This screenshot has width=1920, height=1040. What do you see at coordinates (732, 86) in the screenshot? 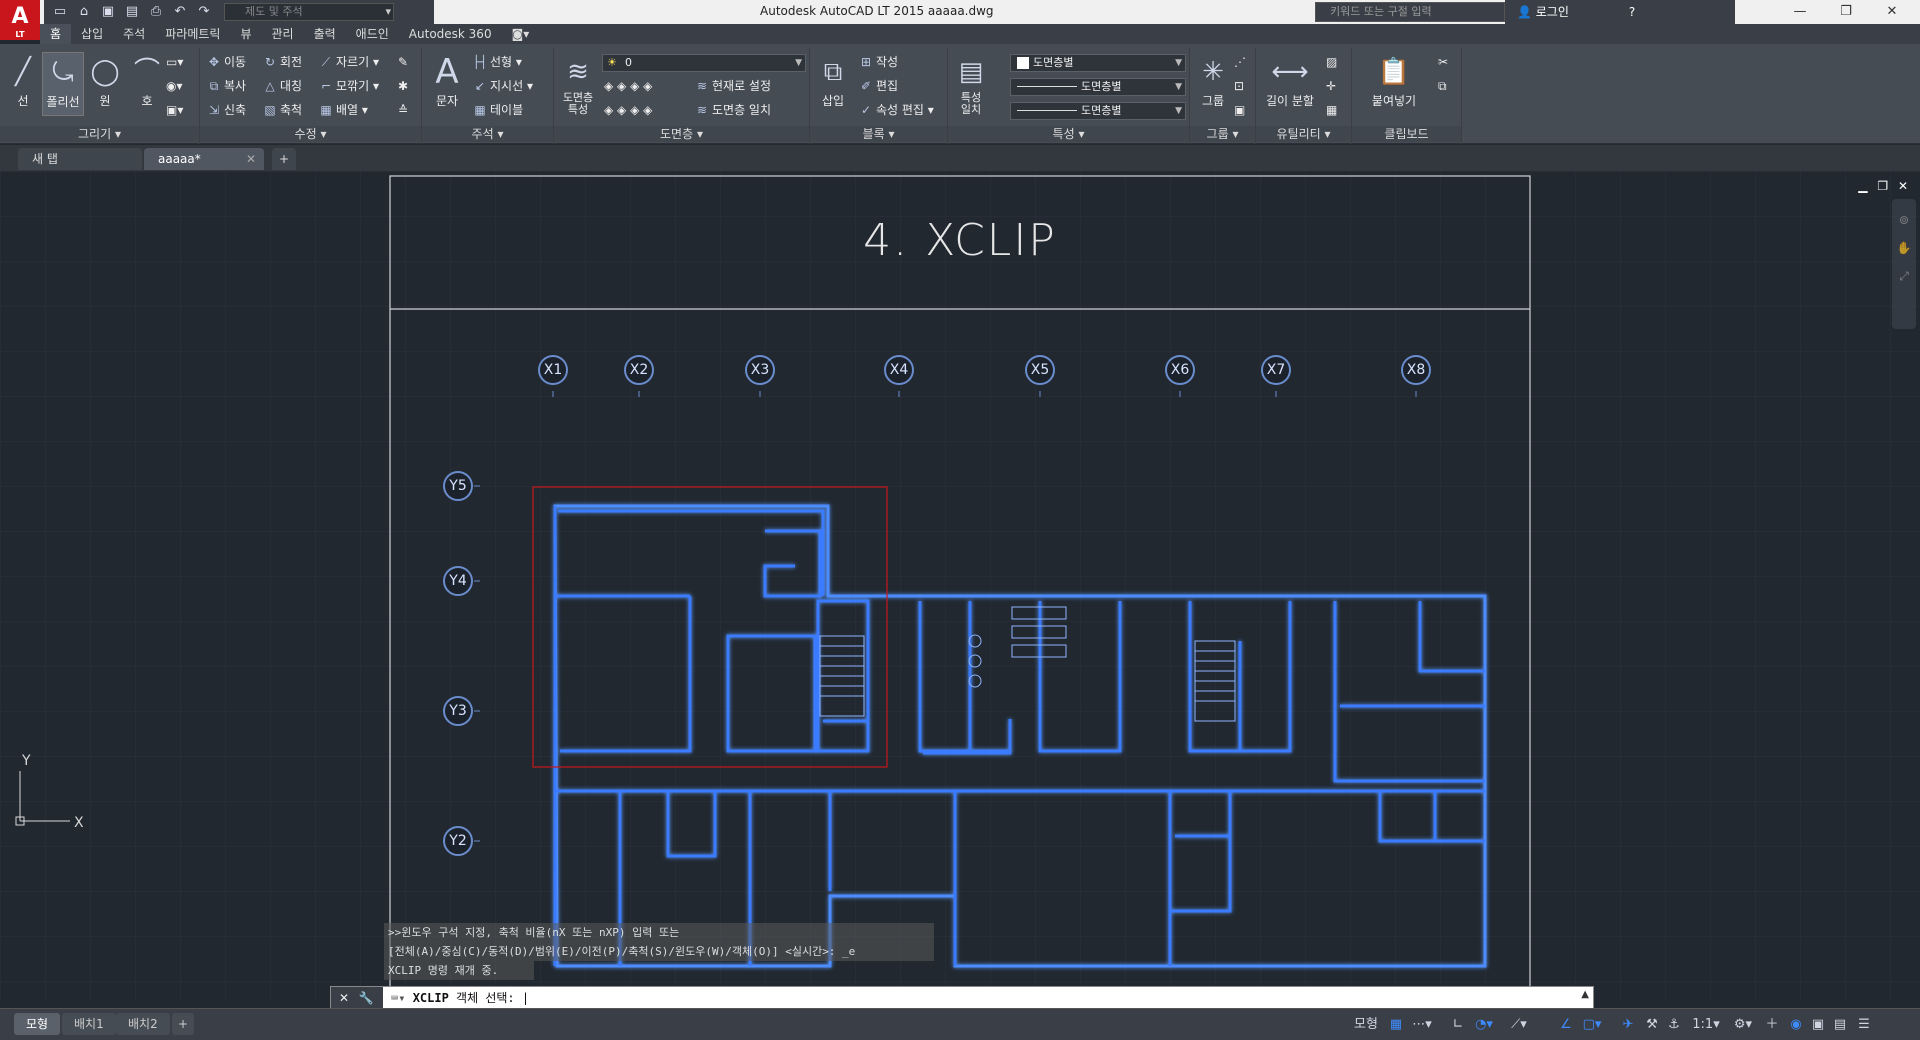
I see `make-current-button: ≋ 현재로 설정` at bounding box center [732, 86].